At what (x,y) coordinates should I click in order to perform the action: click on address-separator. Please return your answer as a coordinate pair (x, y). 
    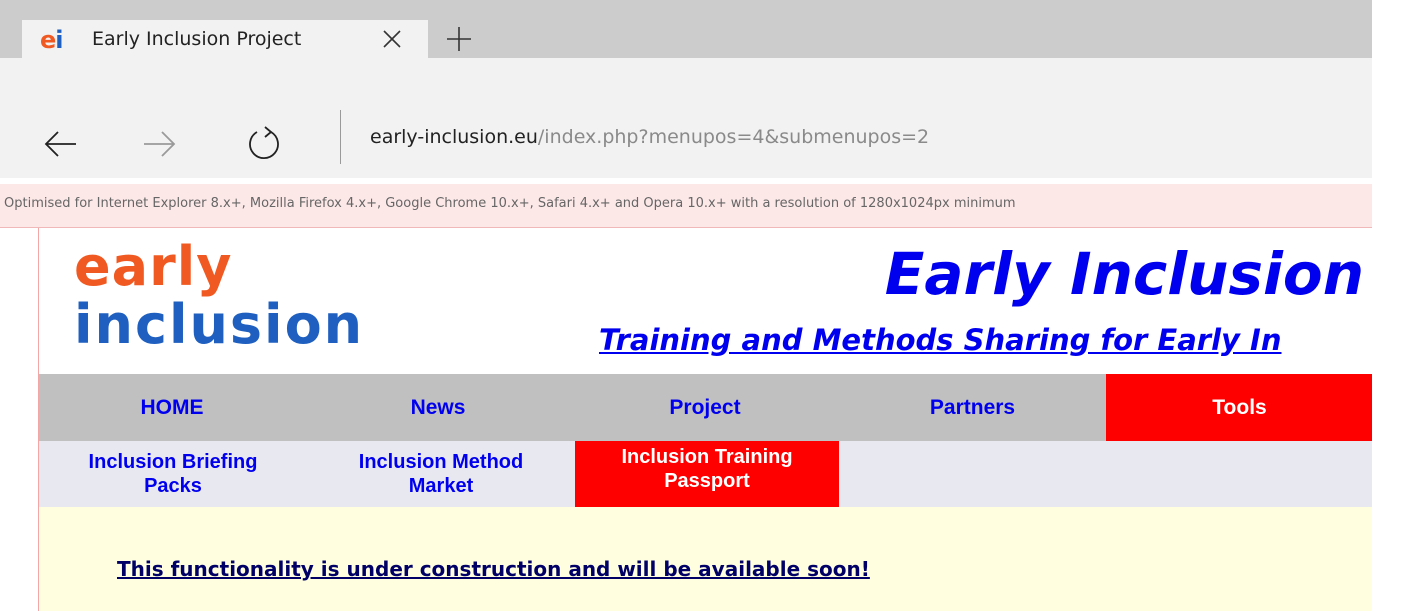
    Looking at the image, I should click on (340, 137).